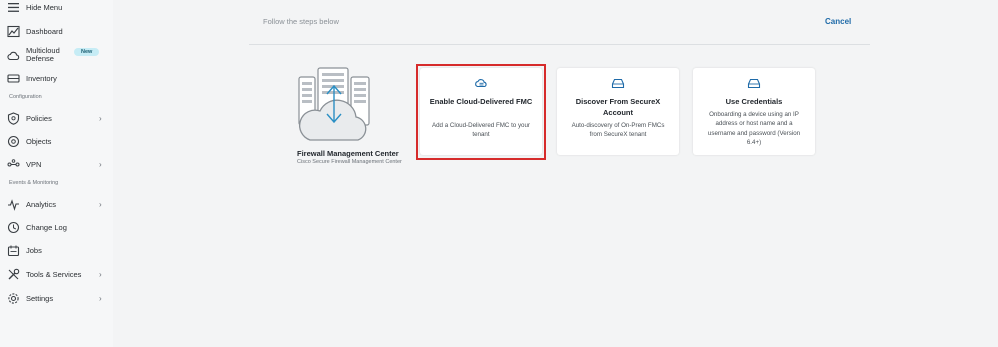 This screenshot has height=347, width=998. What do you see at coordinates (13, 227) in the screenshot?
I see `clock-icon` at bounding box center [13, 227].